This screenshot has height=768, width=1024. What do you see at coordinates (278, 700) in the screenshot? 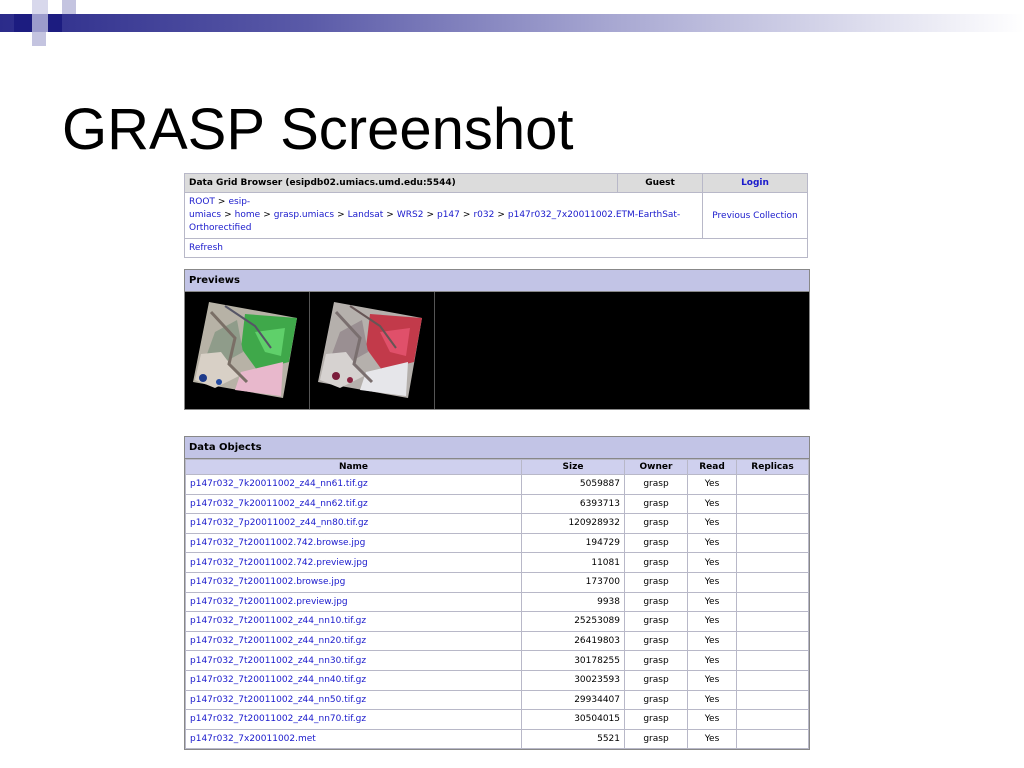
I see `file-name-link: p147r032_7t20011002_z44_nn50.tif.gz` at bounding box center [278, 700].